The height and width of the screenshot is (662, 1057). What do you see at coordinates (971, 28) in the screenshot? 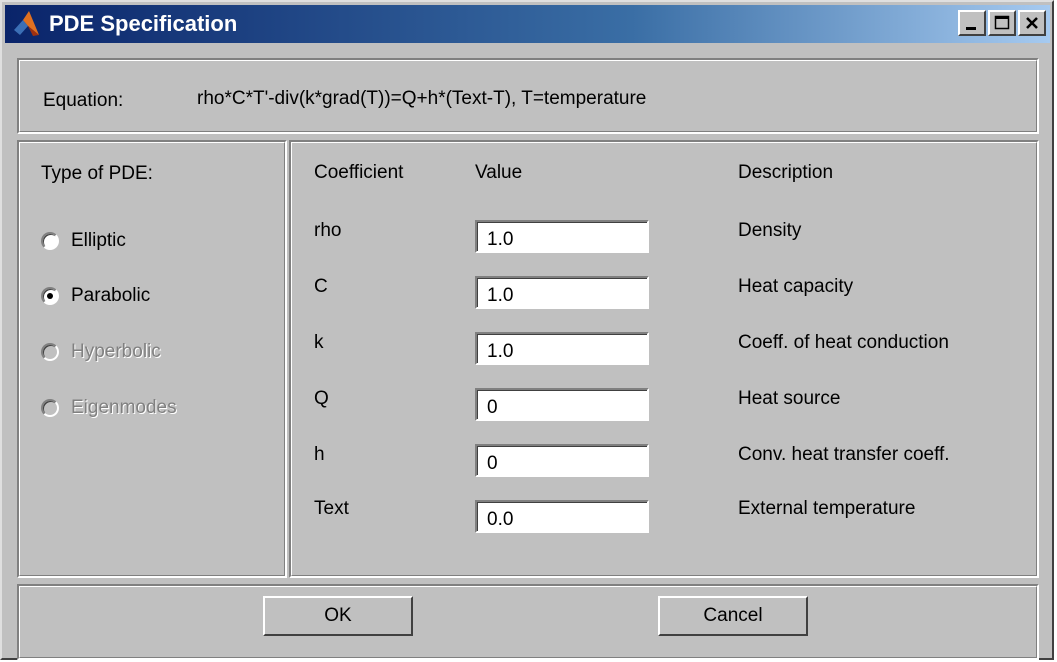
I see `minimize-icon` at bounding box center [971, 28].